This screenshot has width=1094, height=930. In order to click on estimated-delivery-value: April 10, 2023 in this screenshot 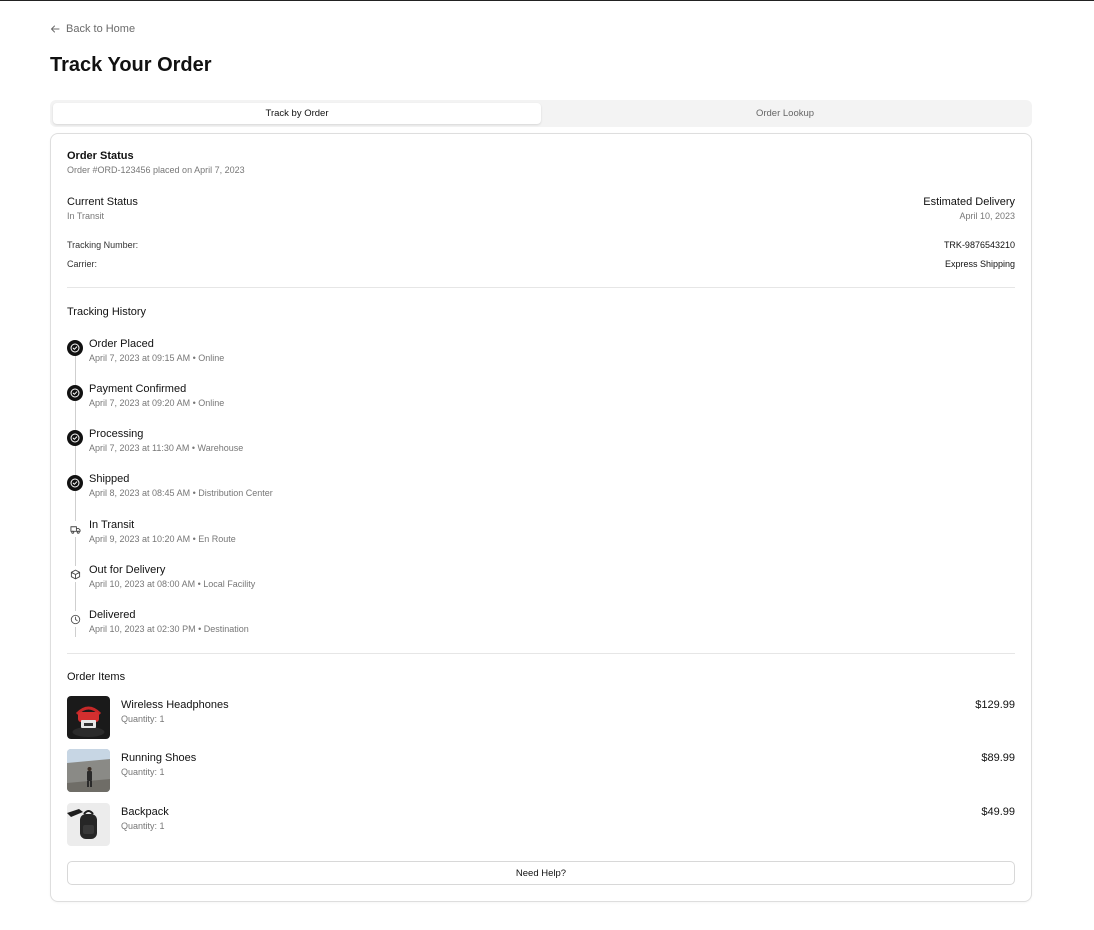, I will do `click(987, 216)`.